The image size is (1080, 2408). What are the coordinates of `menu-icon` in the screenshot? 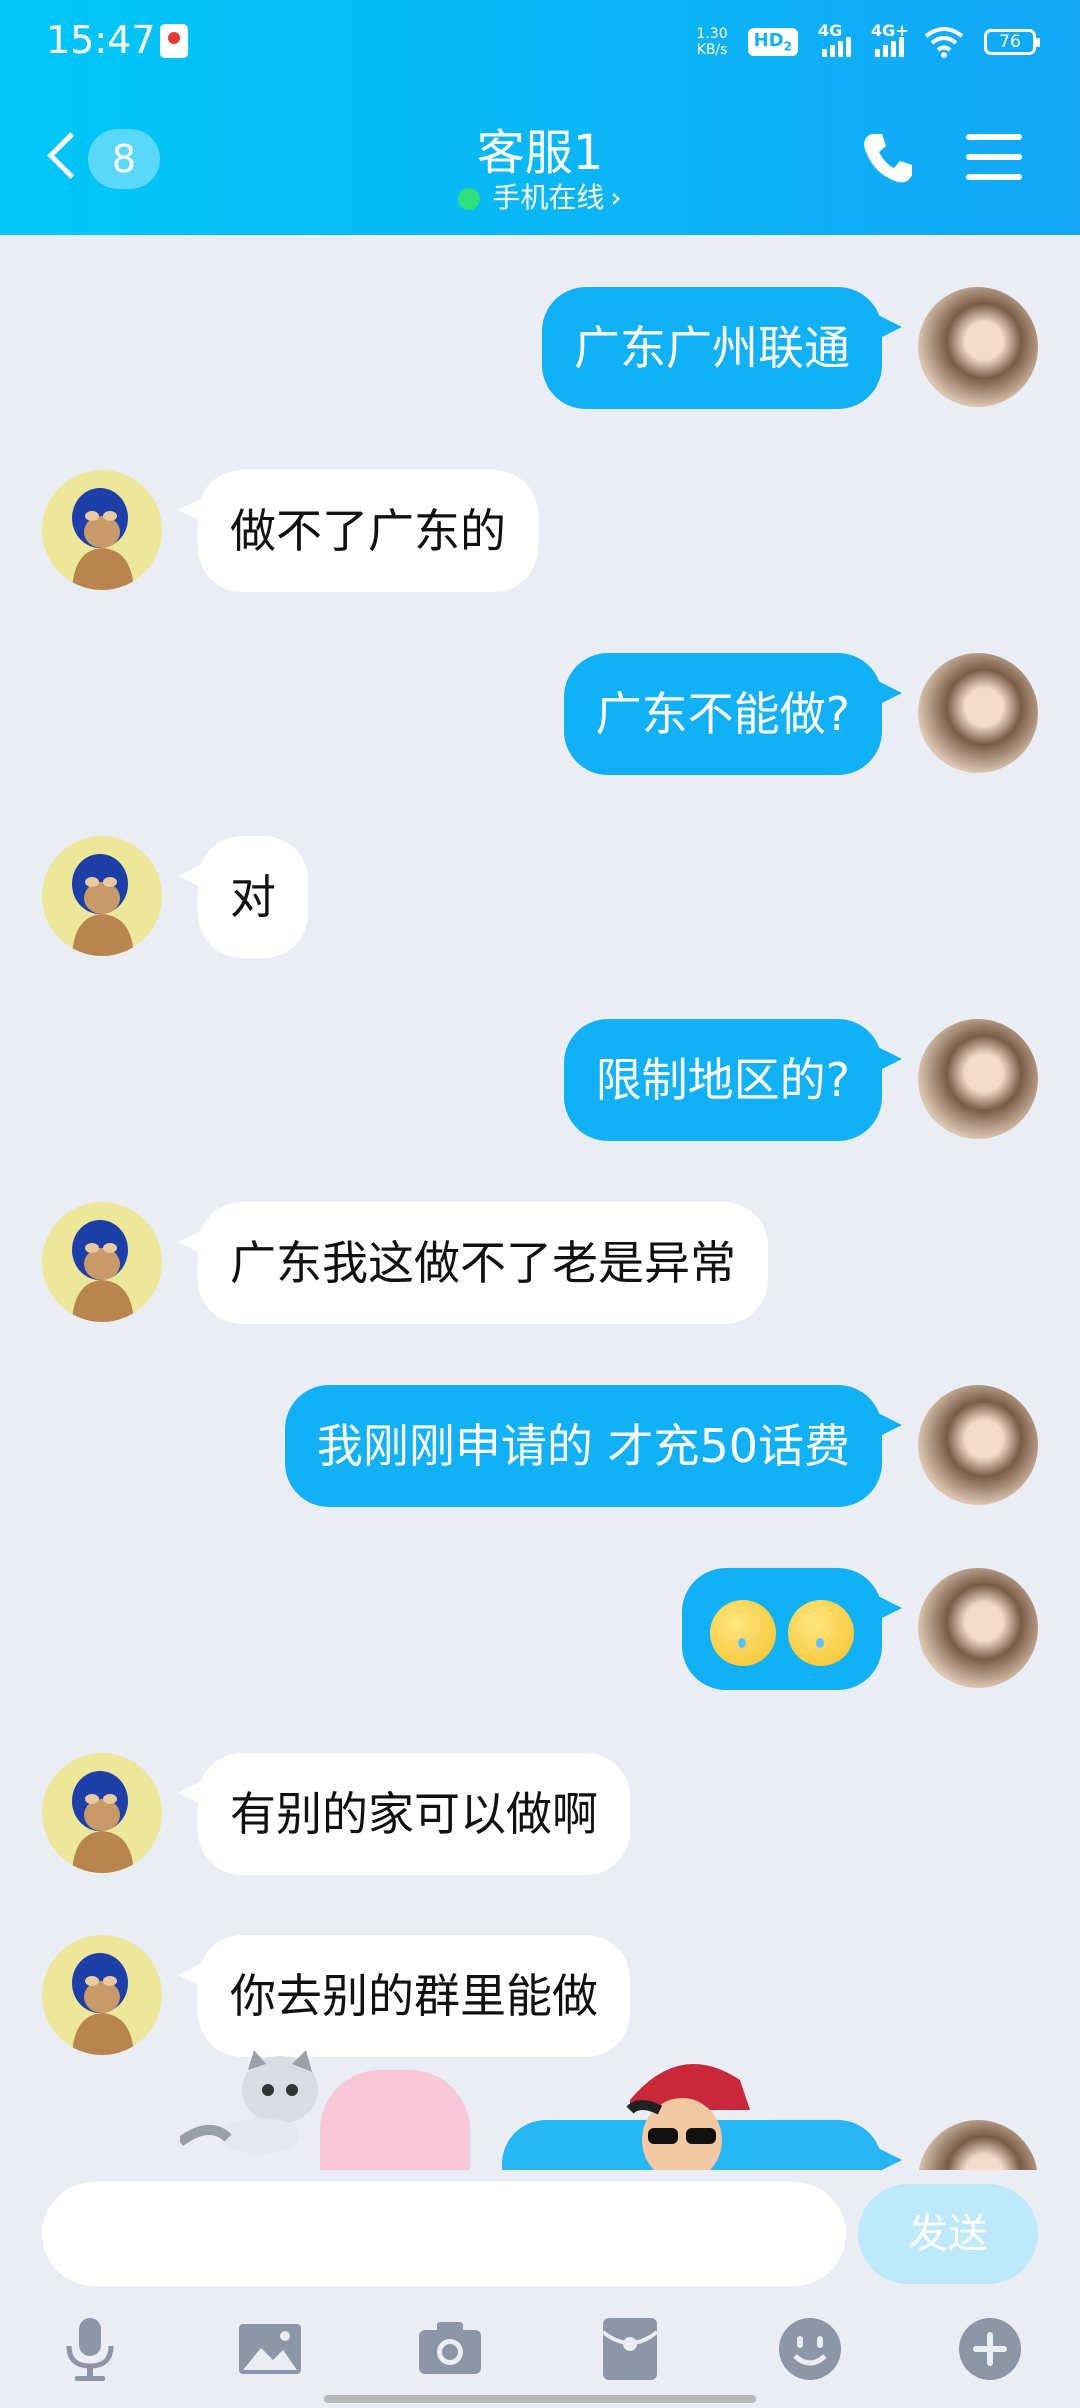 It's located at (994, 157).